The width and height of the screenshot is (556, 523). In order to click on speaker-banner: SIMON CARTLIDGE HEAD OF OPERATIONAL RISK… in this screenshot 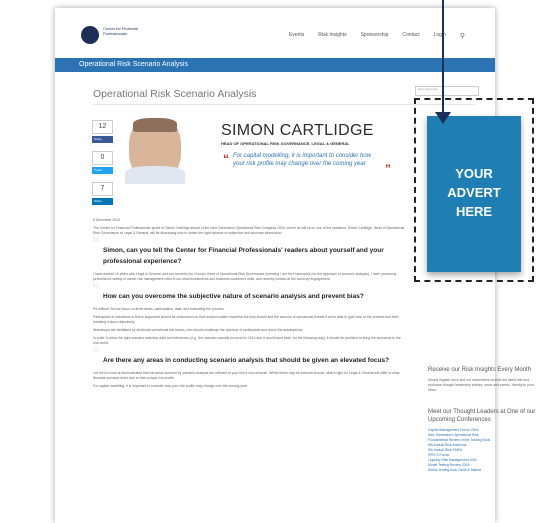, I will do `click(262, 150)`.